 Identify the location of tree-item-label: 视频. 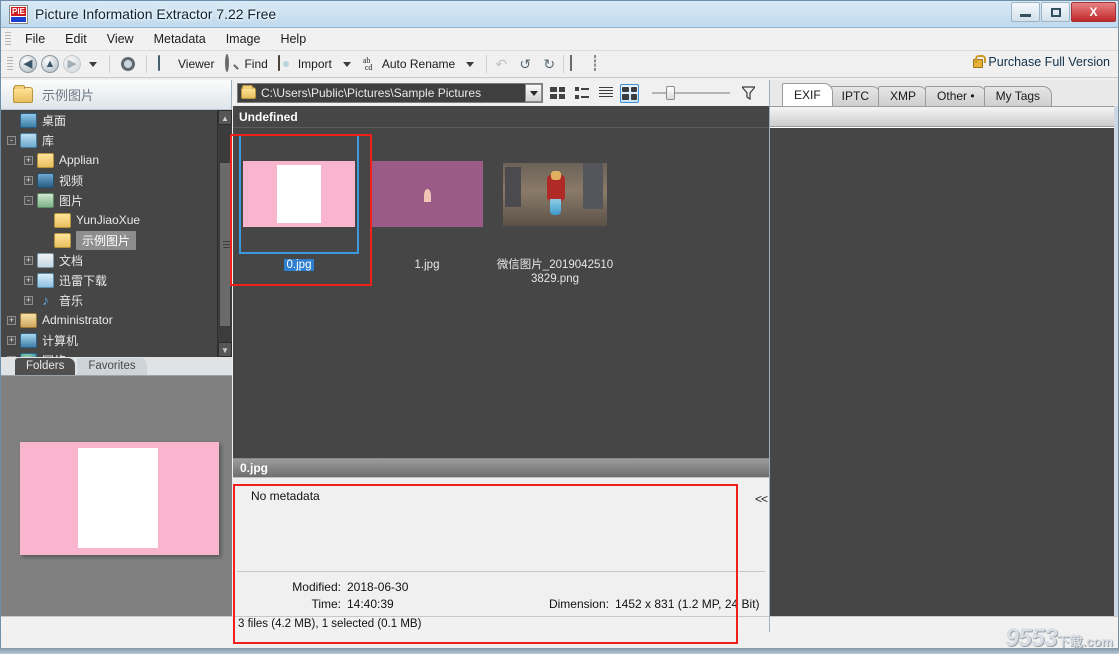
(71, 180).